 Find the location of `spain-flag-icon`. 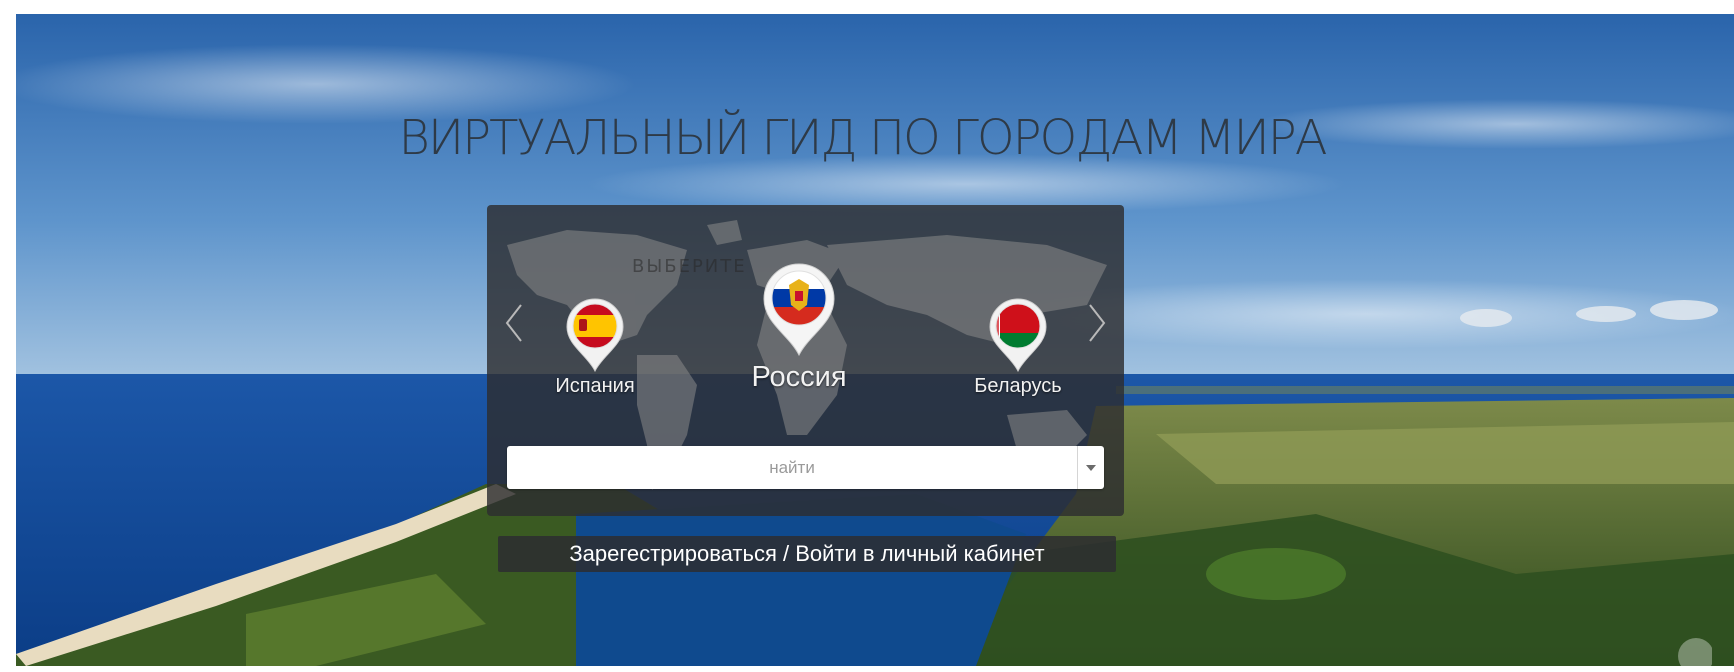

spain-flag-icon is located at coordinates (595, 335).